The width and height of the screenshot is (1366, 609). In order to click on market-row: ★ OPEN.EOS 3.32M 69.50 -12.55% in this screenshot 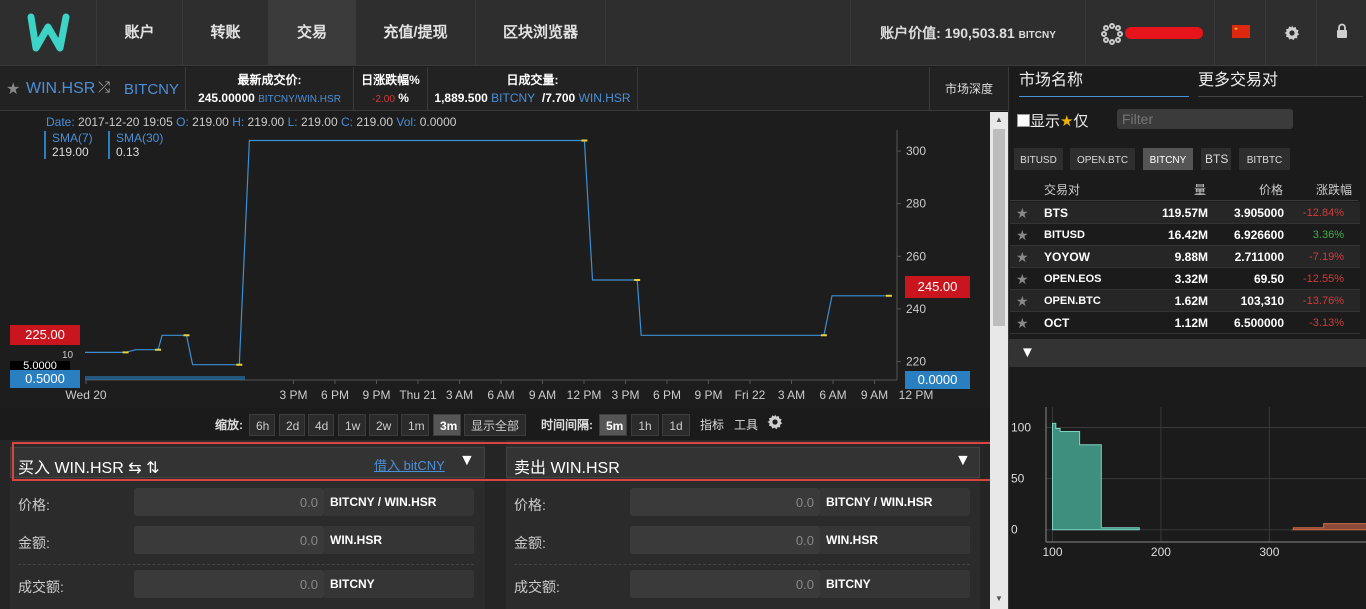, I will do `click(1185, 279)`.